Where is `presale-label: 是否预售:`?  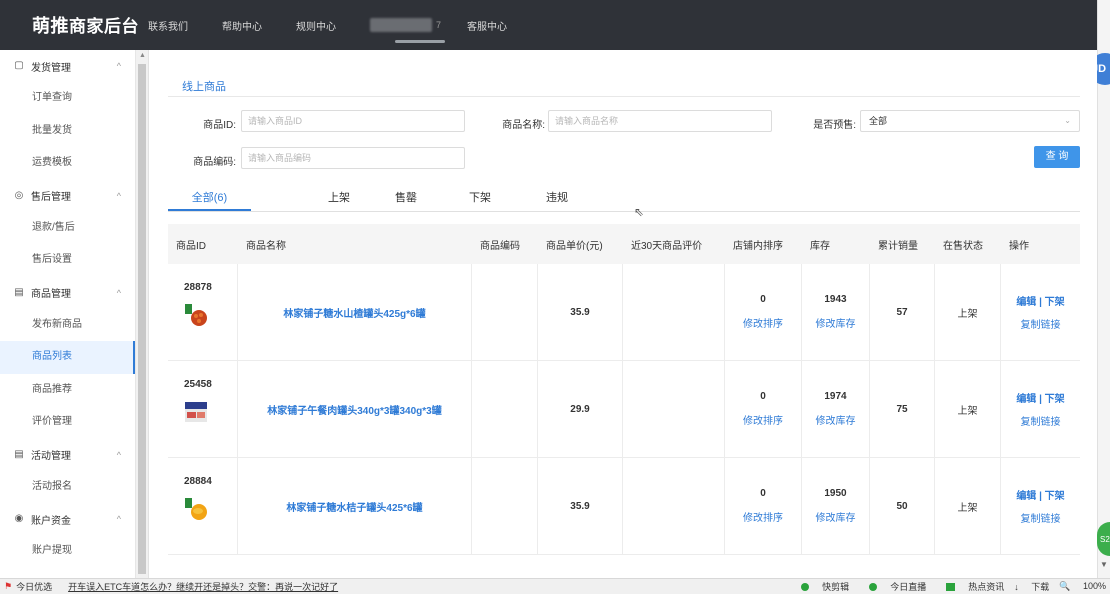 presale-label: 是否预售: is located at coordinates (834, 125).